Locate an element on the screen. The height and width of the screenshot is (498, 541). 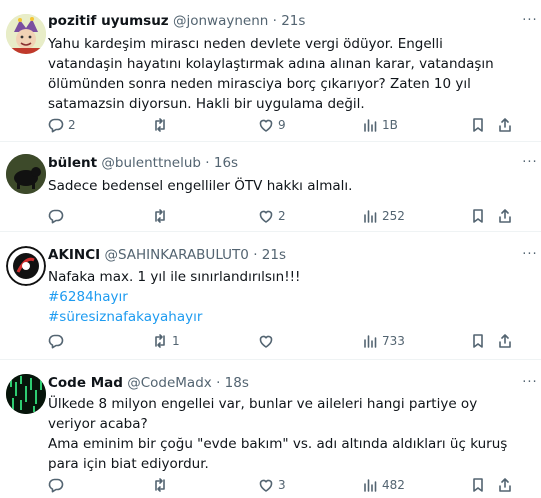
views-button: 482 is located at coordinates (383, 485).